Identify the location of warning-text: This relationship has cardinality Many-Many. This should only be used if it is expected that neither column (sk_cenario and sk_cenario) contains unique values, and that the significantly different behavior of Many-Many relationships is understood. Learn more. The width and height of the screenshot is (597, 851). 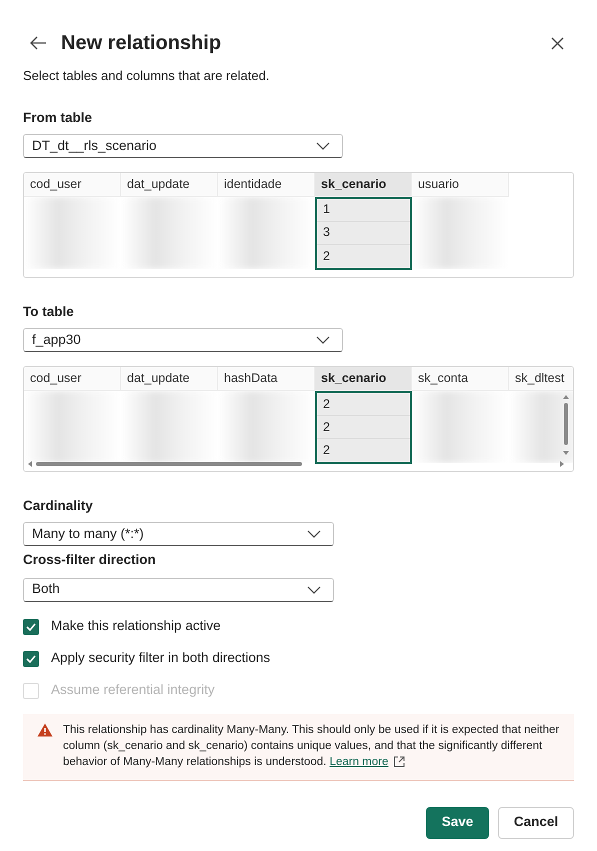
(311, 746).